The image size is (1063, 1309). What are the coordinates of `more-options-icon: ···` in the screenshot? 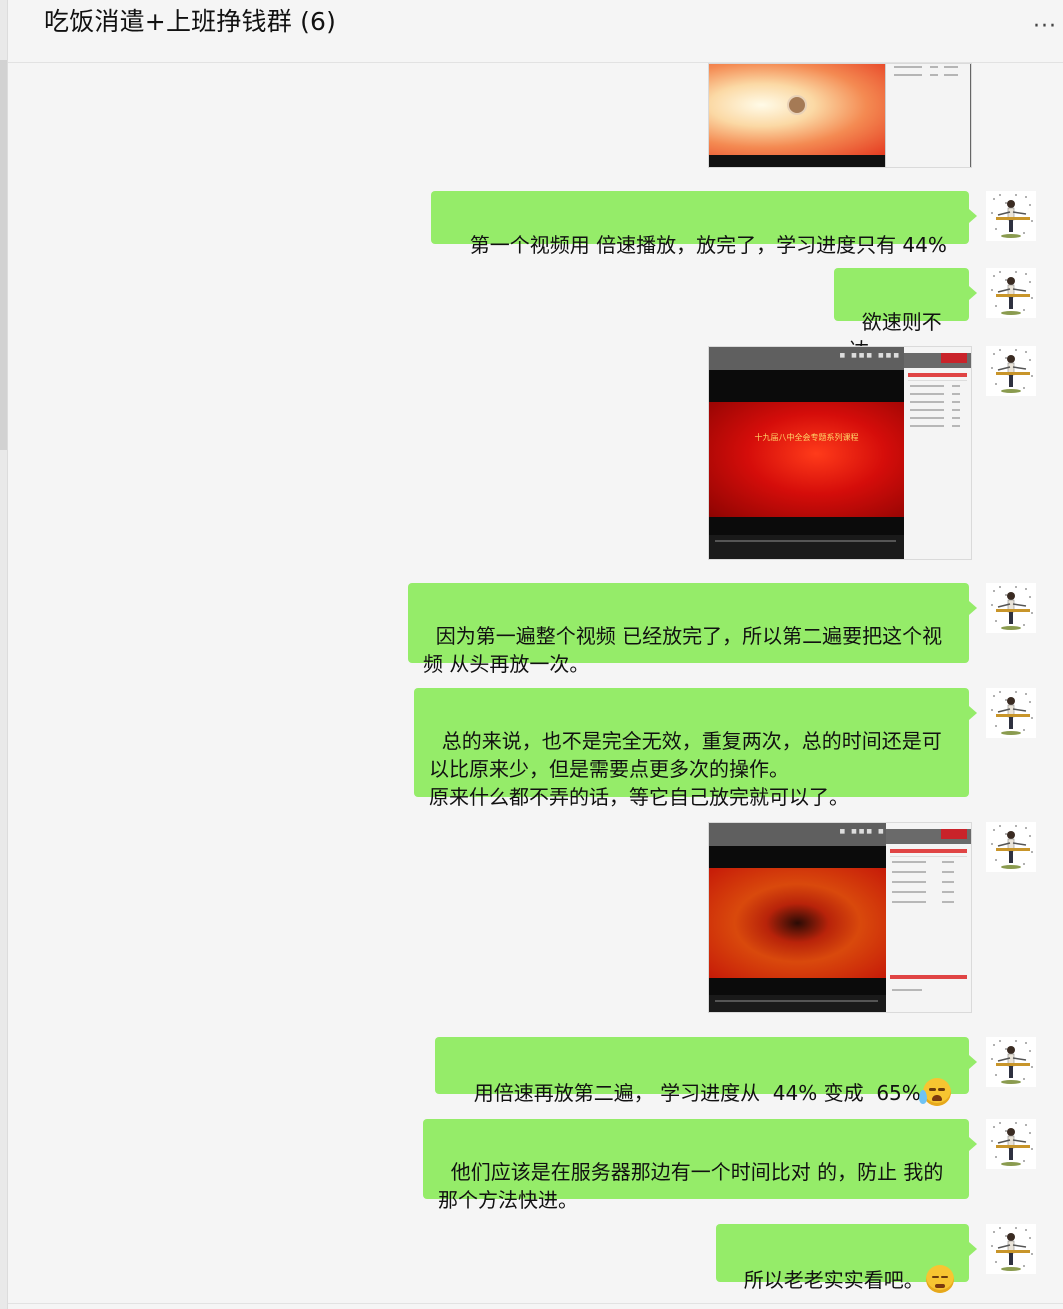 It's located at (1045, 26).